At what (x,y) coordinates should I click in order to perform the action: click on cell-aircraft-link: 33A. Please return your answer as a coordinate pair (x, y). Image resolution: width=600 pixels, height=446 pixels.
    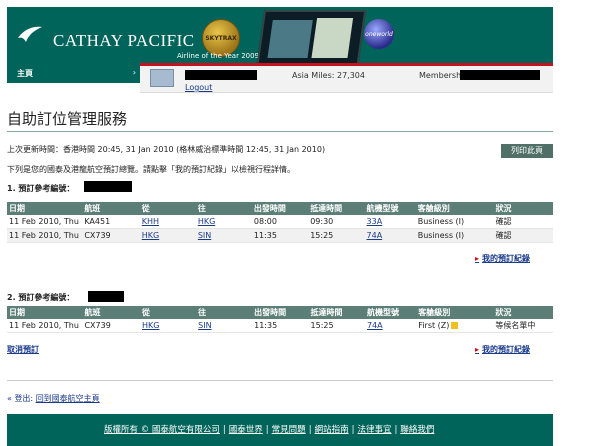
    Looking at the image, I should click on (390, 222).